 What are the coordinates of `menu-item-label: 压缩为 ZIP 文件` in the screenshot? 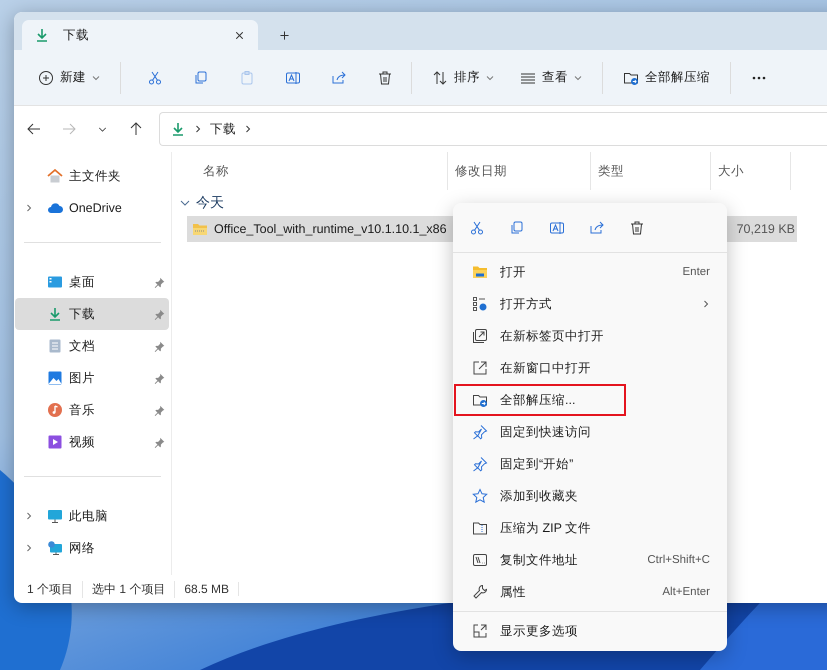 It's located at (546, 528).